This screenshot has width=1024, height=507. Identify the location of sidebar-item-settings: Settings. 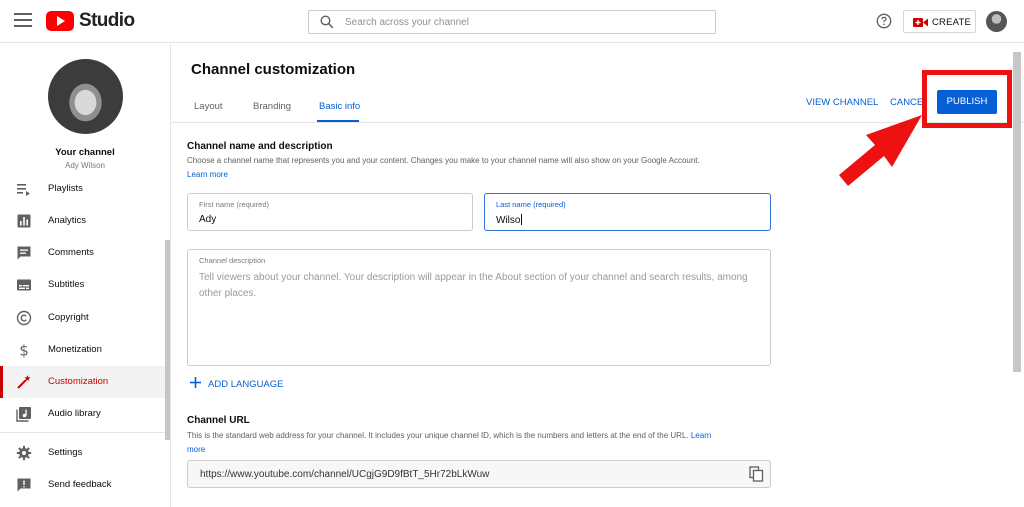
(85, 453).